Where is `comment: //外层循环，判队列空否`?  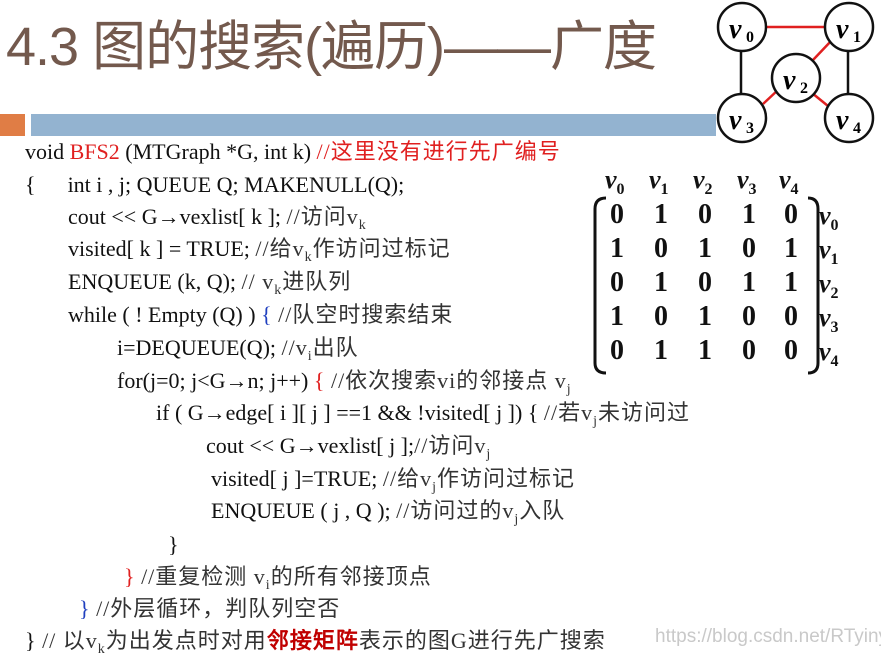
comment: //外层循环，判队列空否 is located at coordinates (215, 608).